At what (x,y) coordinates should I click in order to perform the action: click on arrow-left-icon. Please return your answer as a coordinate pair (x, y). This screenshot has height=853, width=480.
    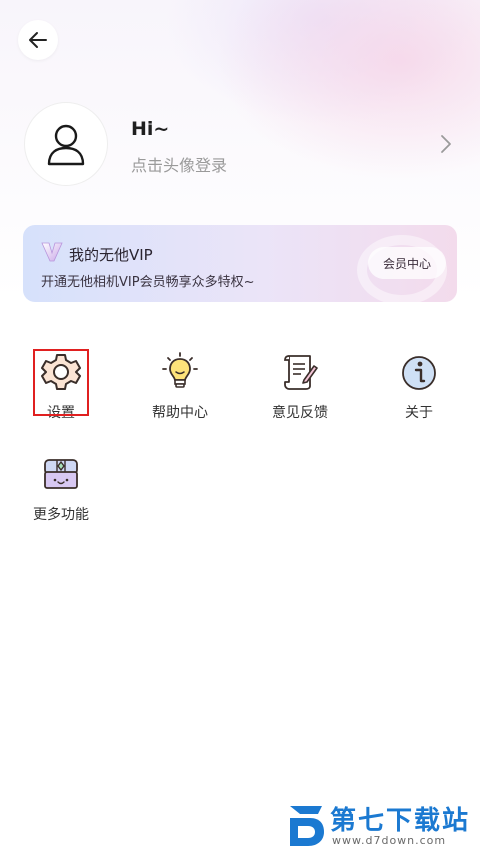
    Looking at the image, I should click on (38, 40).